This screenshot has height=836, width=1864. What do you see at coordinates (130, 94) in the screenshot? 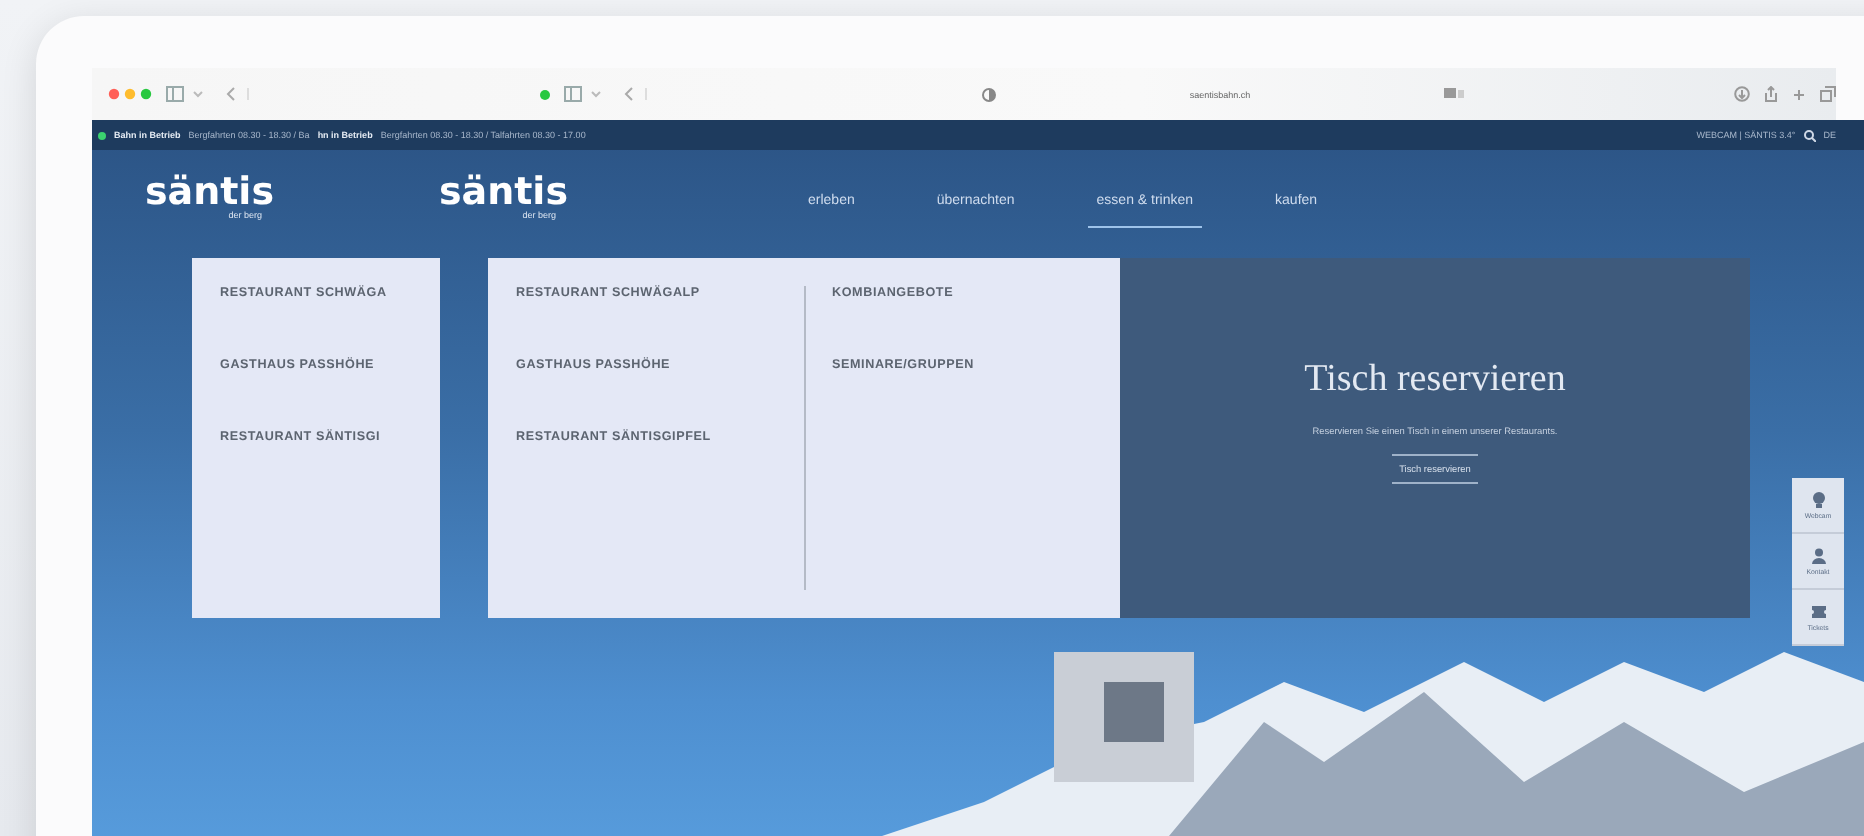
I see `window-controls-icon` at bounding box center [130, 94].